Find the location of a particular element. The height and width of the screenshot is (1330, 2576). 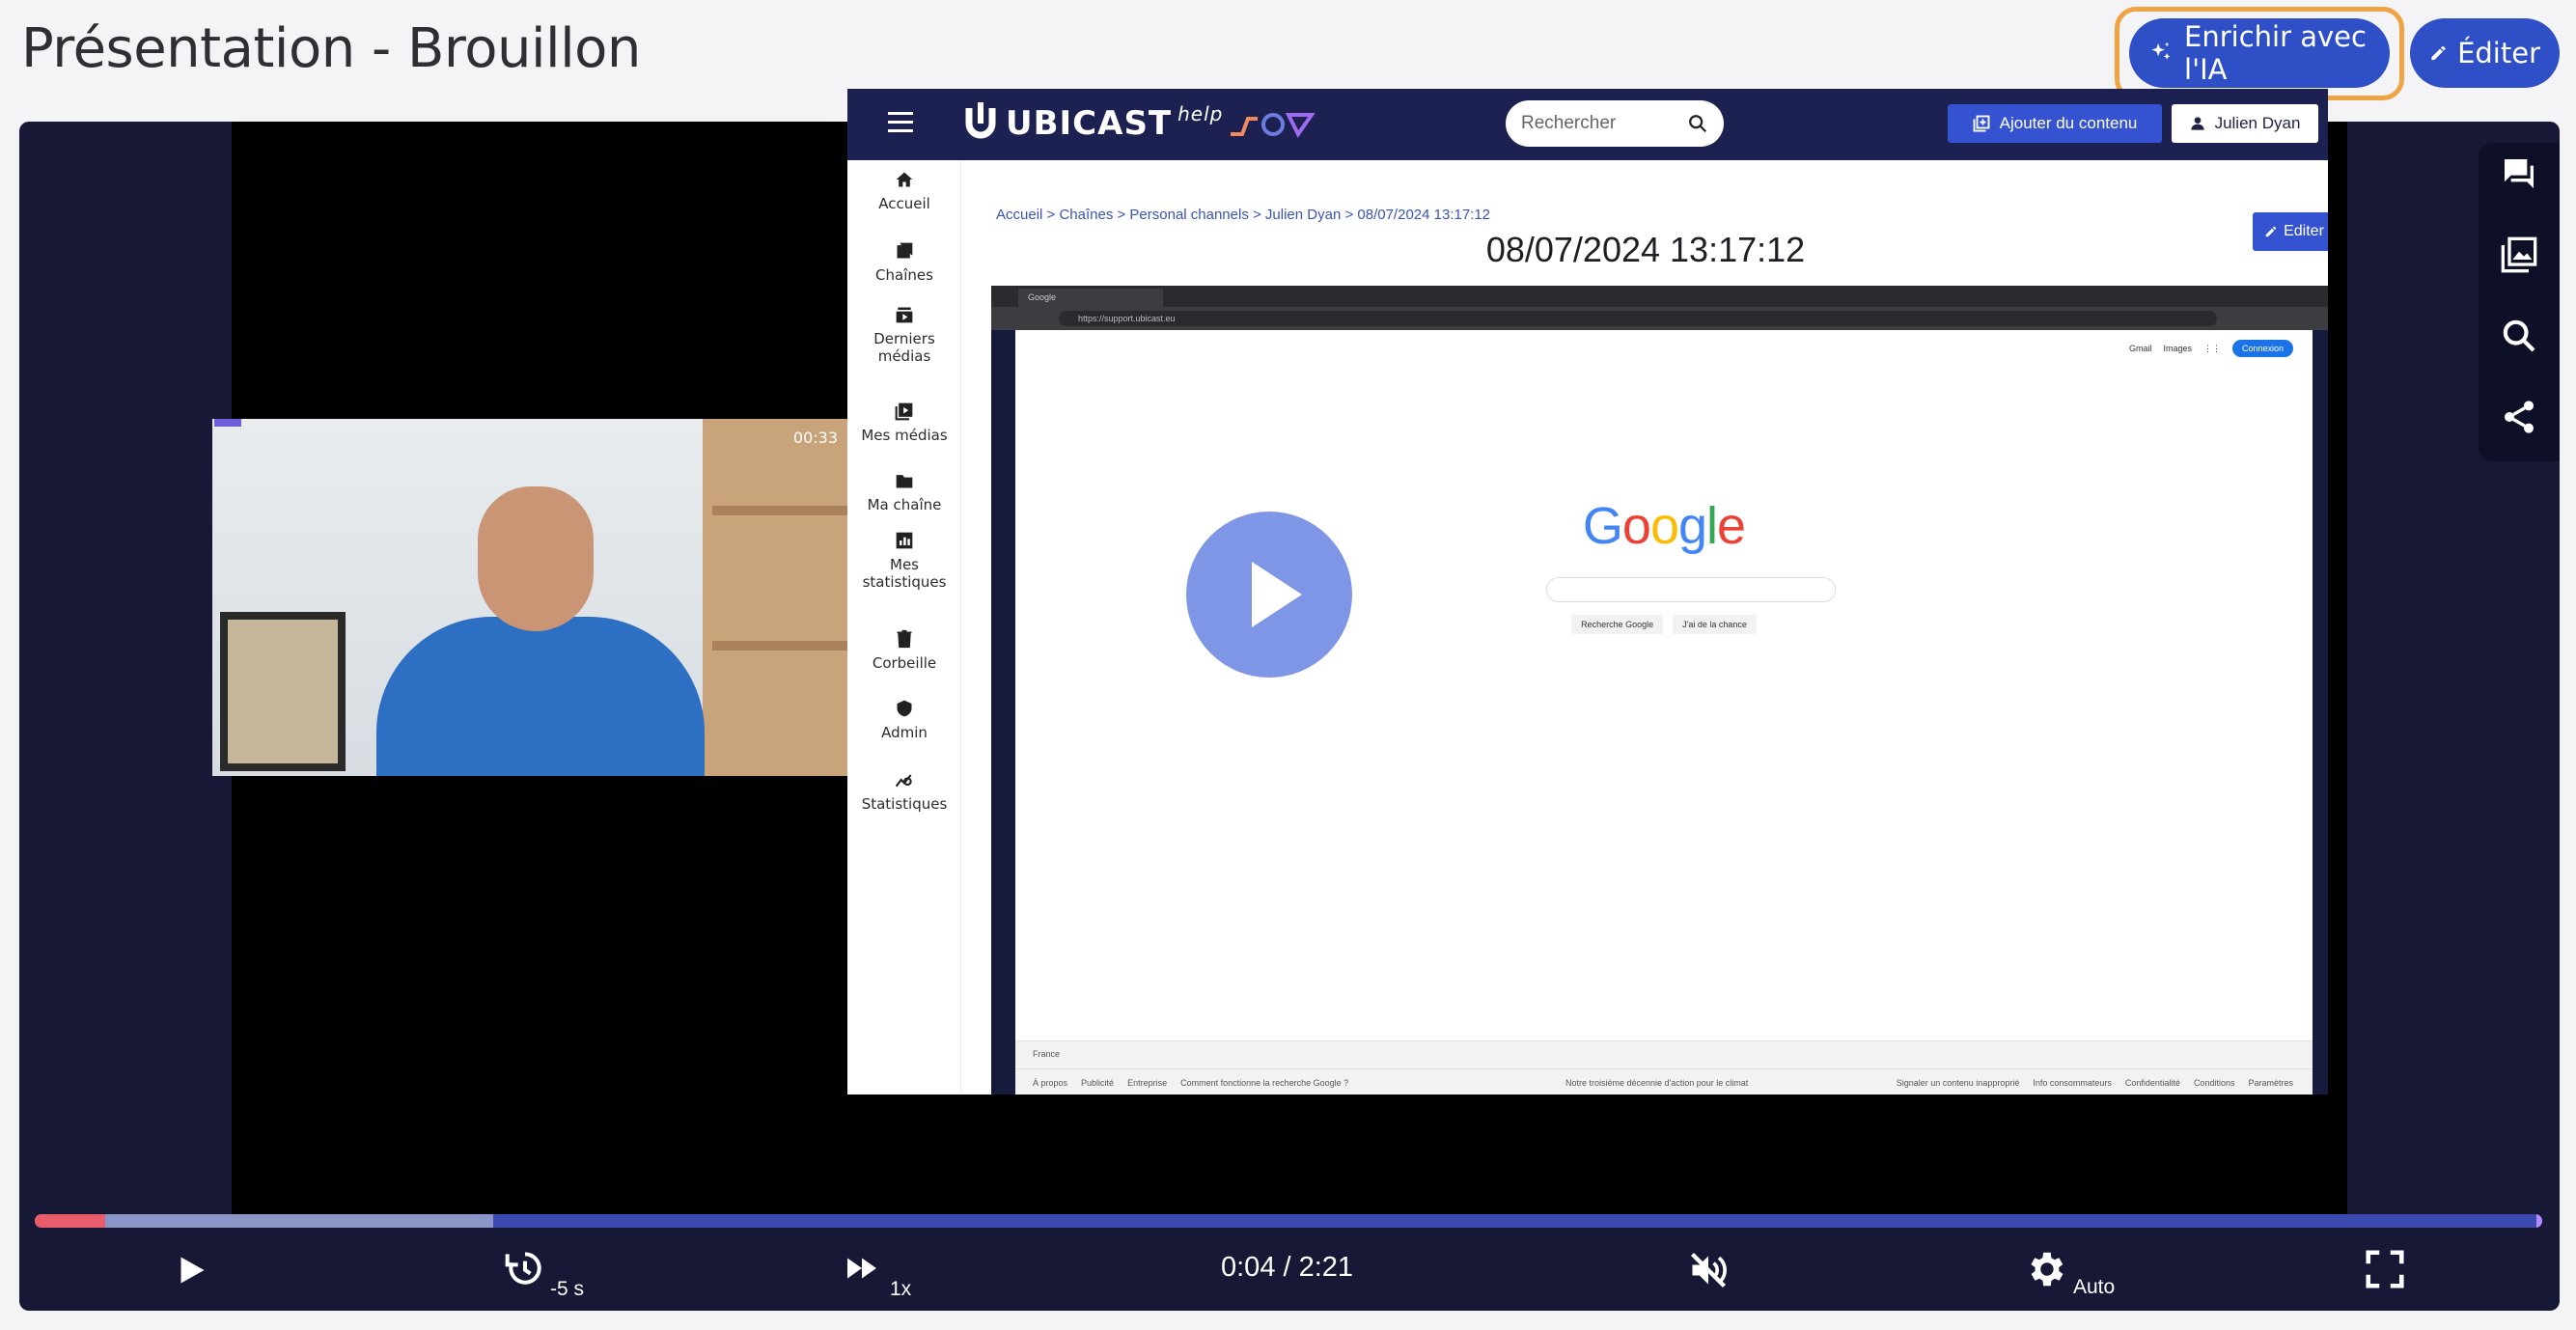

menu-icon is located at coordinates (900, 122).